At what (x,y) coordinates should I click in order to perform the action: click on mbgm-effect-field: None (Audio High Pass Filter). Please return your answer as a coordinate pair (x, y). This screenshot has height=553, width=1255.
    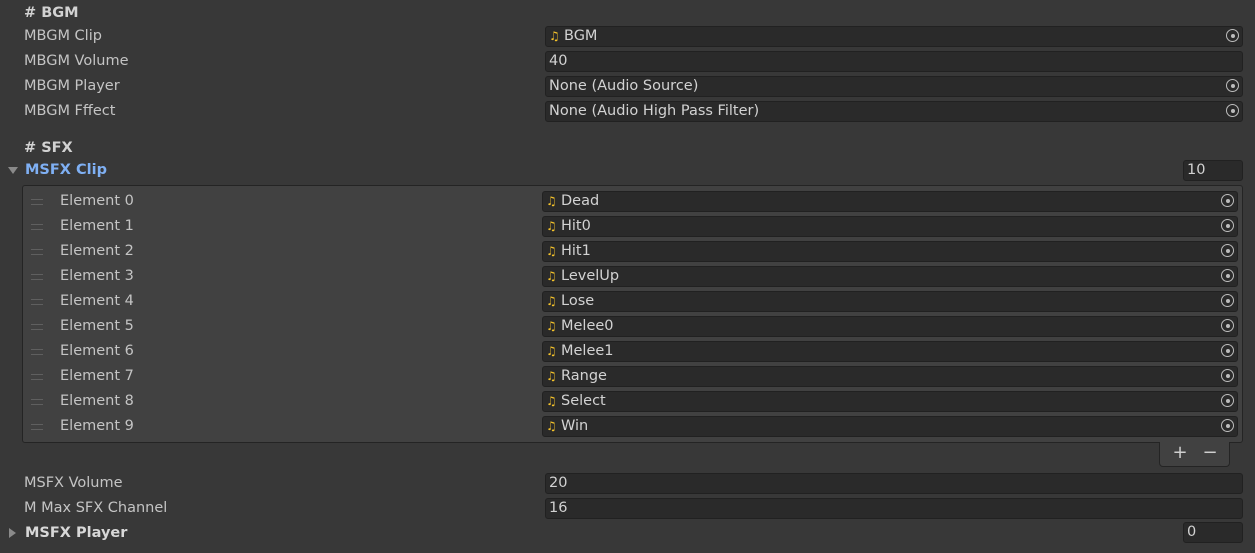
    Looking at the image, I should click on (894, 111).